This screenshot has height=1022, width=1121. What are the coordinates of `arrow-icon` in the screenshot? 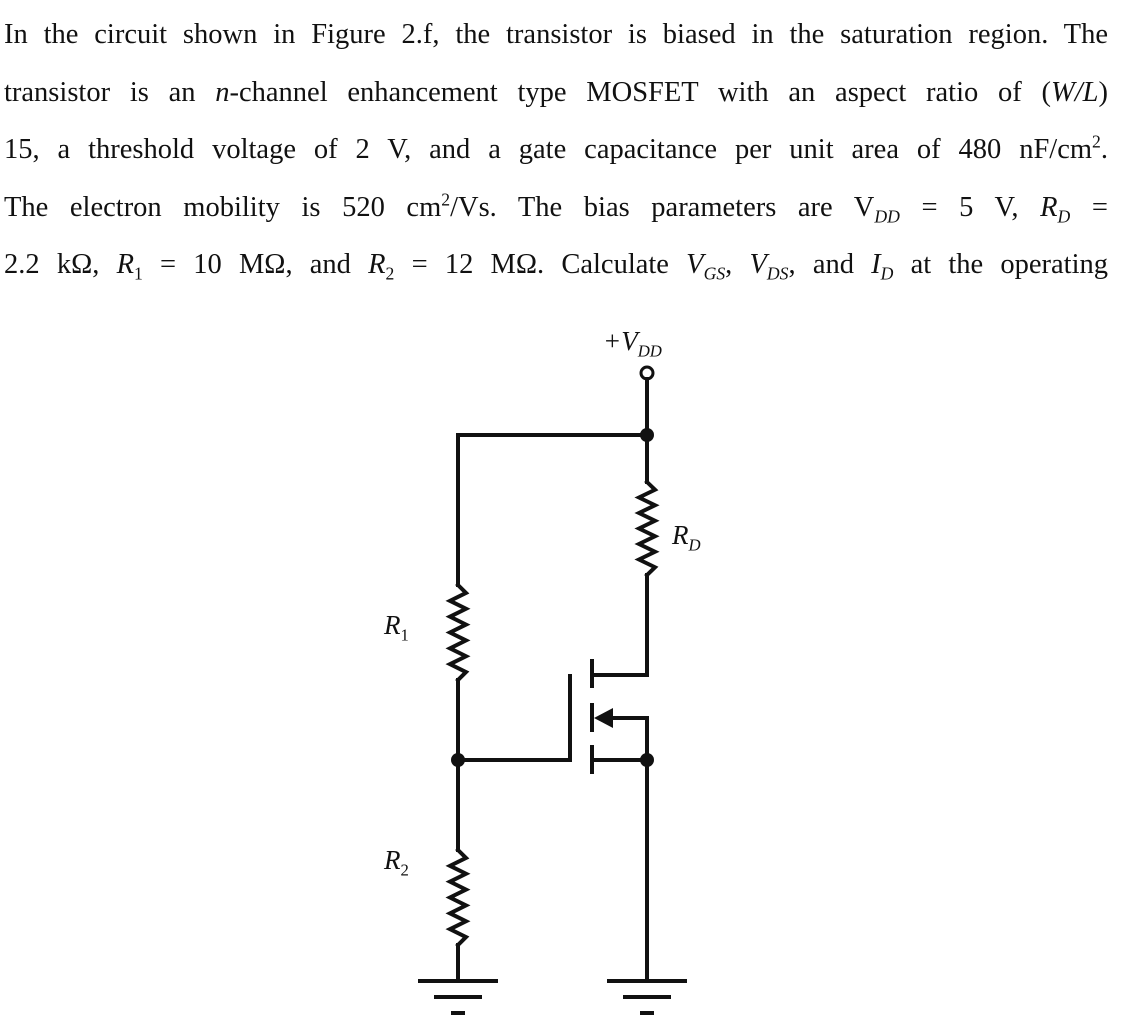 It's located at (603, 718).